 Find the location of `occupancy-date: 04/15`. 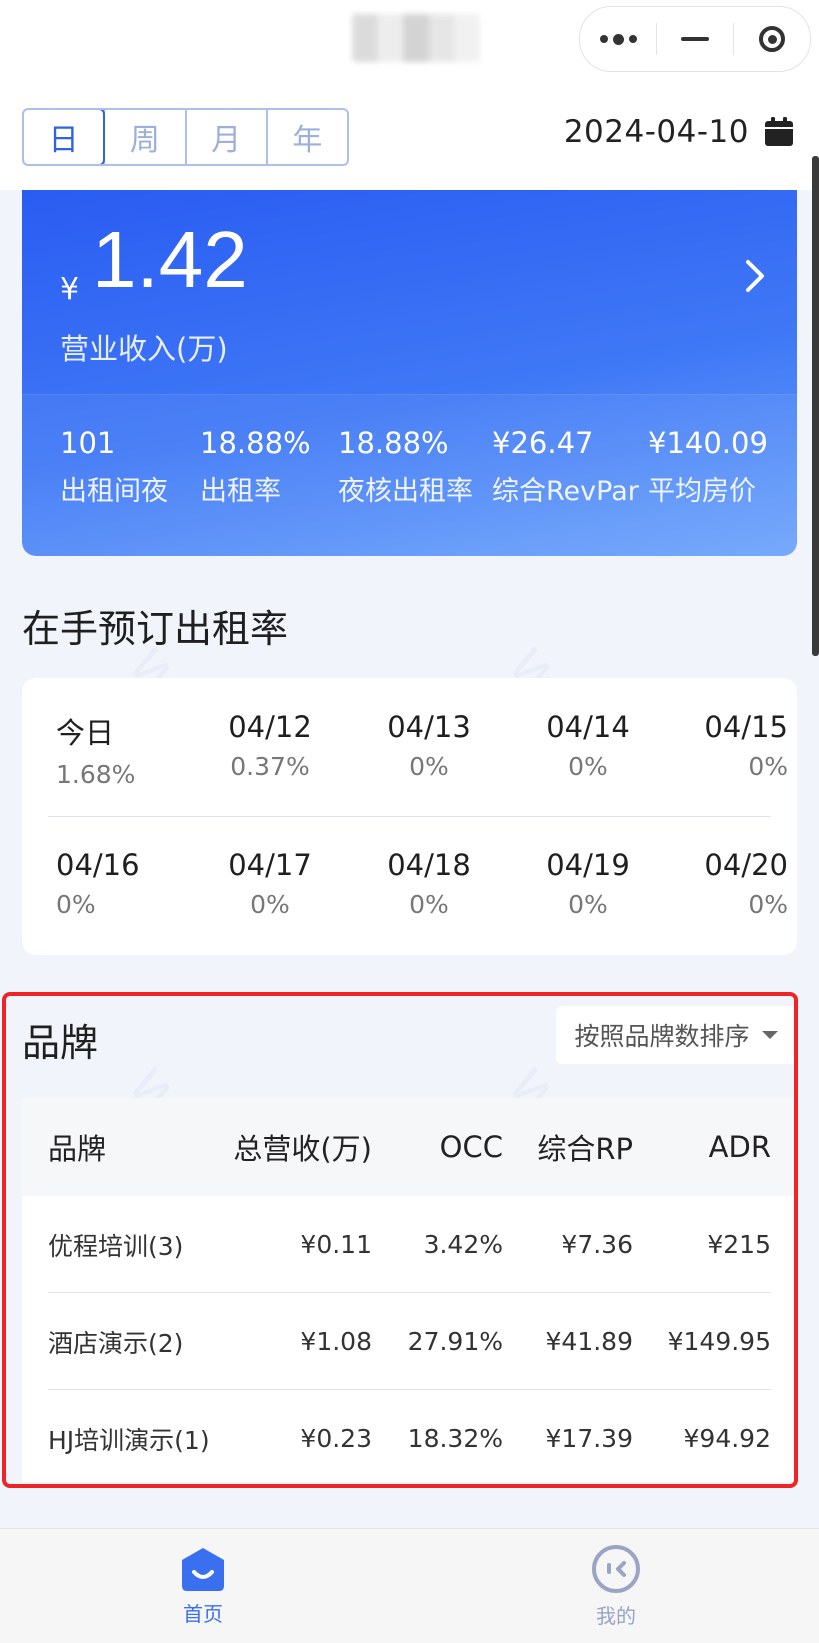

occupancy-date: 04/15 is located at coordinates (746, 727).